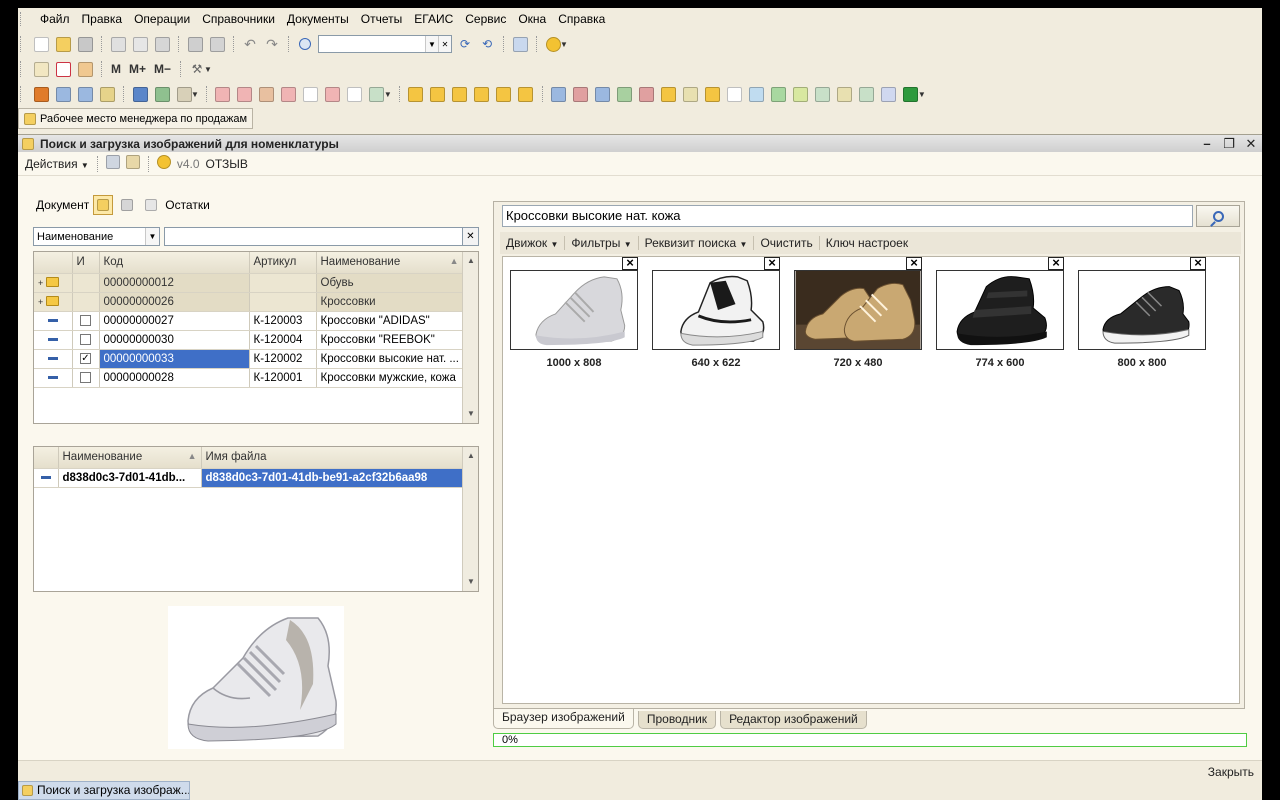 The width and height of the screenshot is (1280, 800). What do you see at coordinates (63, 69) in the screenshot?
I see `calendar-button` at bounding box center [63, 69].